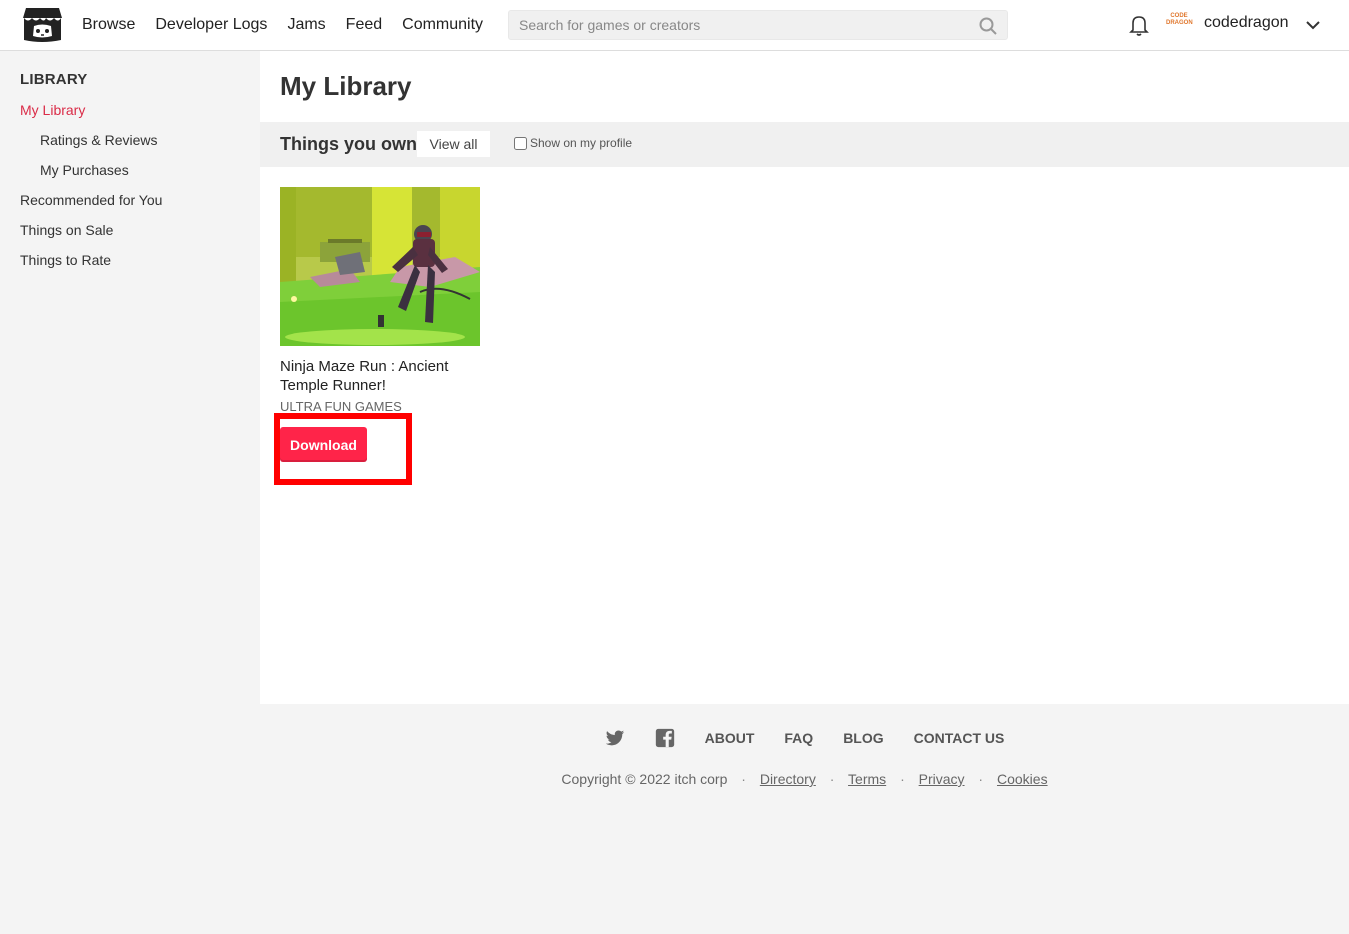 Image resolution: width=1349 pixels, height=934 pixels. What do you see at coordinates (348, 144) in the screenshot?
I see `section-title: Things you own` at bounding box center [348, 144].